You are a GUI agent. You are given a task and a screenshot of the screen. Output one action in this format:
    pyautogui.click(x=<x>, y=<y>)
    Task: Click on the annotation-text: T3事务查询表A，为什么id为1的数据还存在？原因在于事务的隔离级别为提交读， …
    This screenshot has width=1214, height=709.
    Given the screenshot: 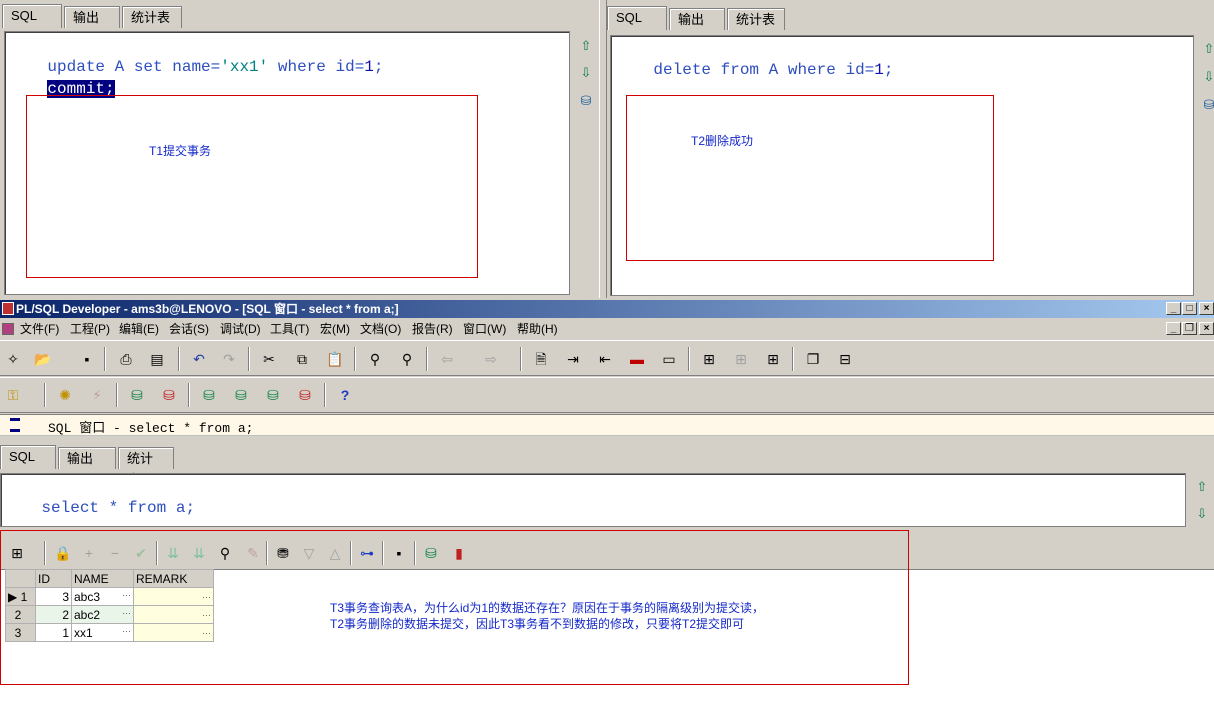 What is the action you would take?
    pyautogui.click(x=547, y=616)
    